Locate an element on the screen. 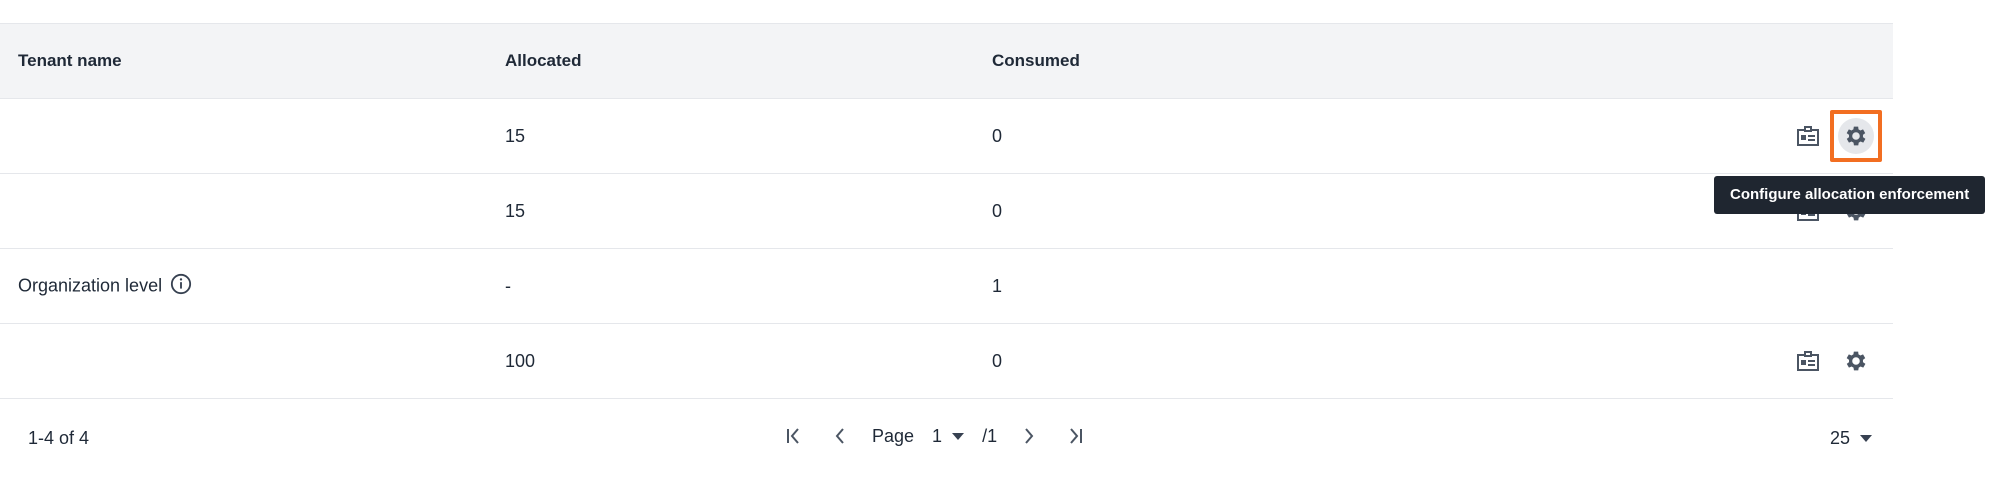 The width and height of the screenshot is (1995, 495). header-allocated: Allocated is located at coordinates (543, 61).